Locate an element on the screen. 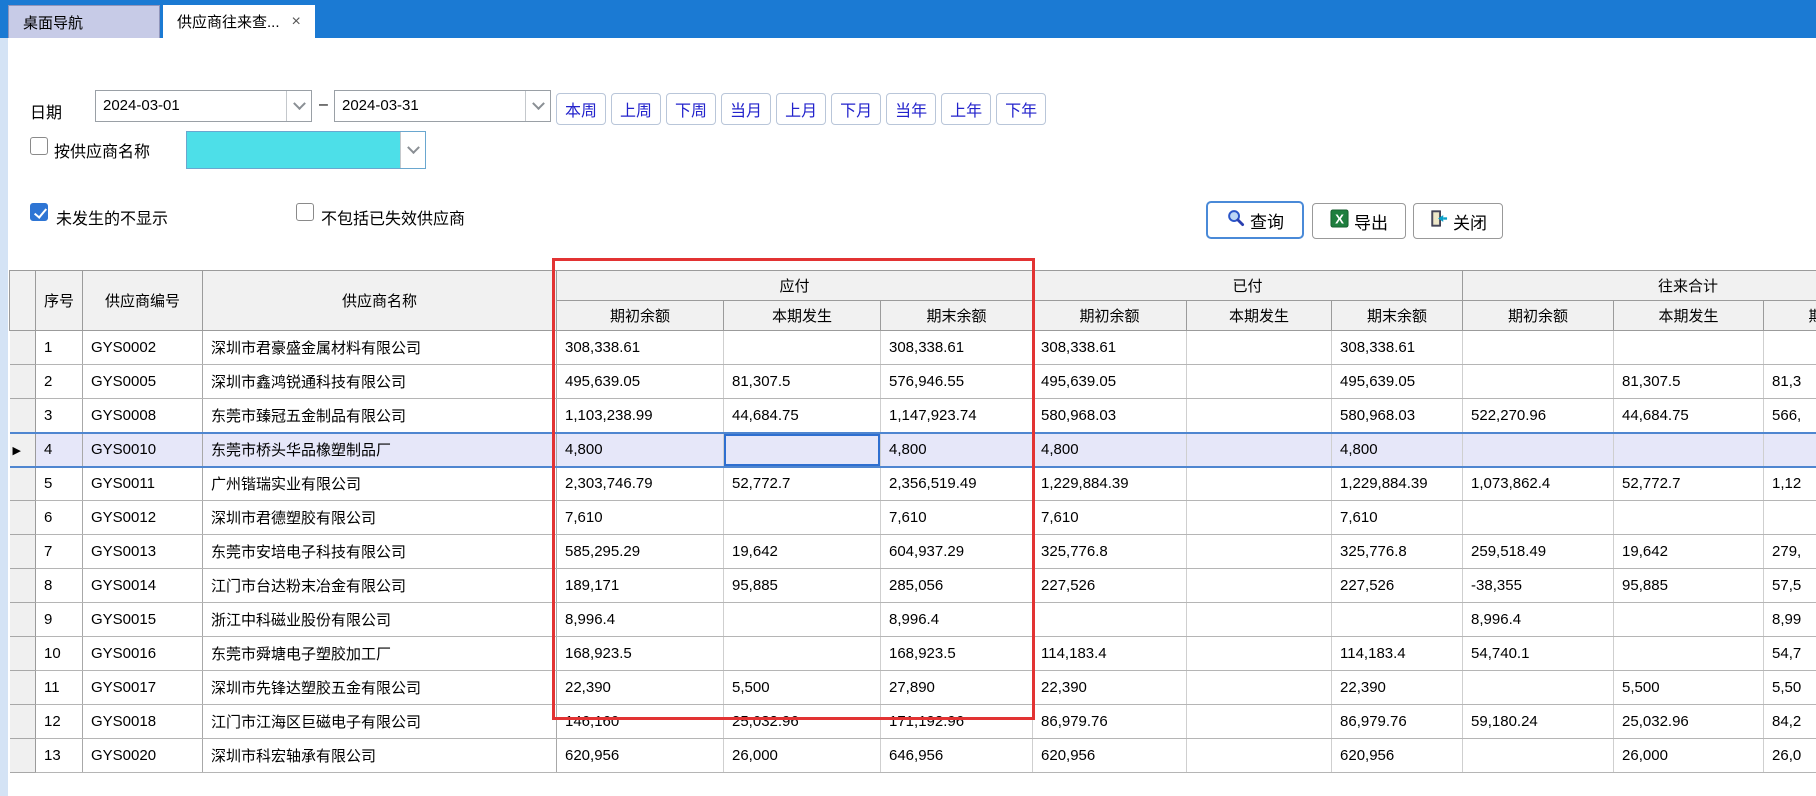  cell-total_period is located at coordinates (1689, 517).